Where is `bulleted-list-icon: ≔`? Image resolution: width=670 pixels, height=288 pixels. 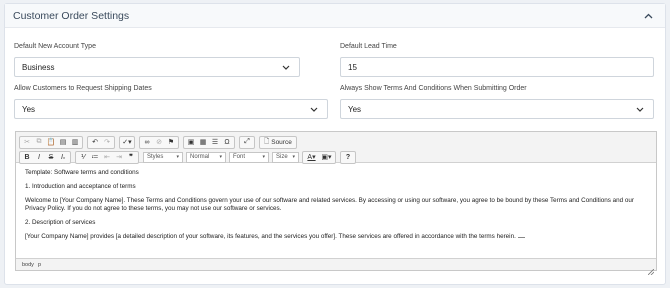 bulleted-list-icon: ≔ is located at coordinates (95, 157).